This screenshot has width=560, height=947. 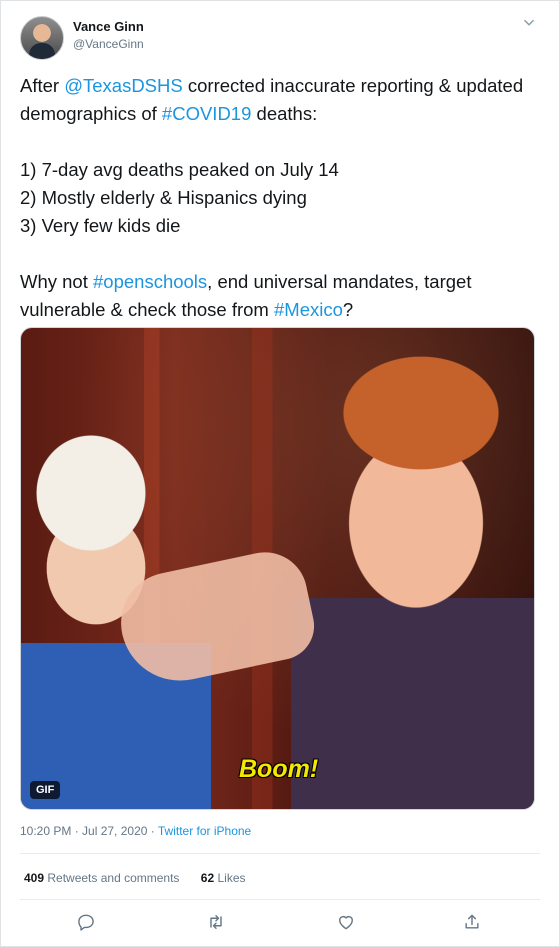 I want to click on chevron-down-icon, so click(x=529, y=24).